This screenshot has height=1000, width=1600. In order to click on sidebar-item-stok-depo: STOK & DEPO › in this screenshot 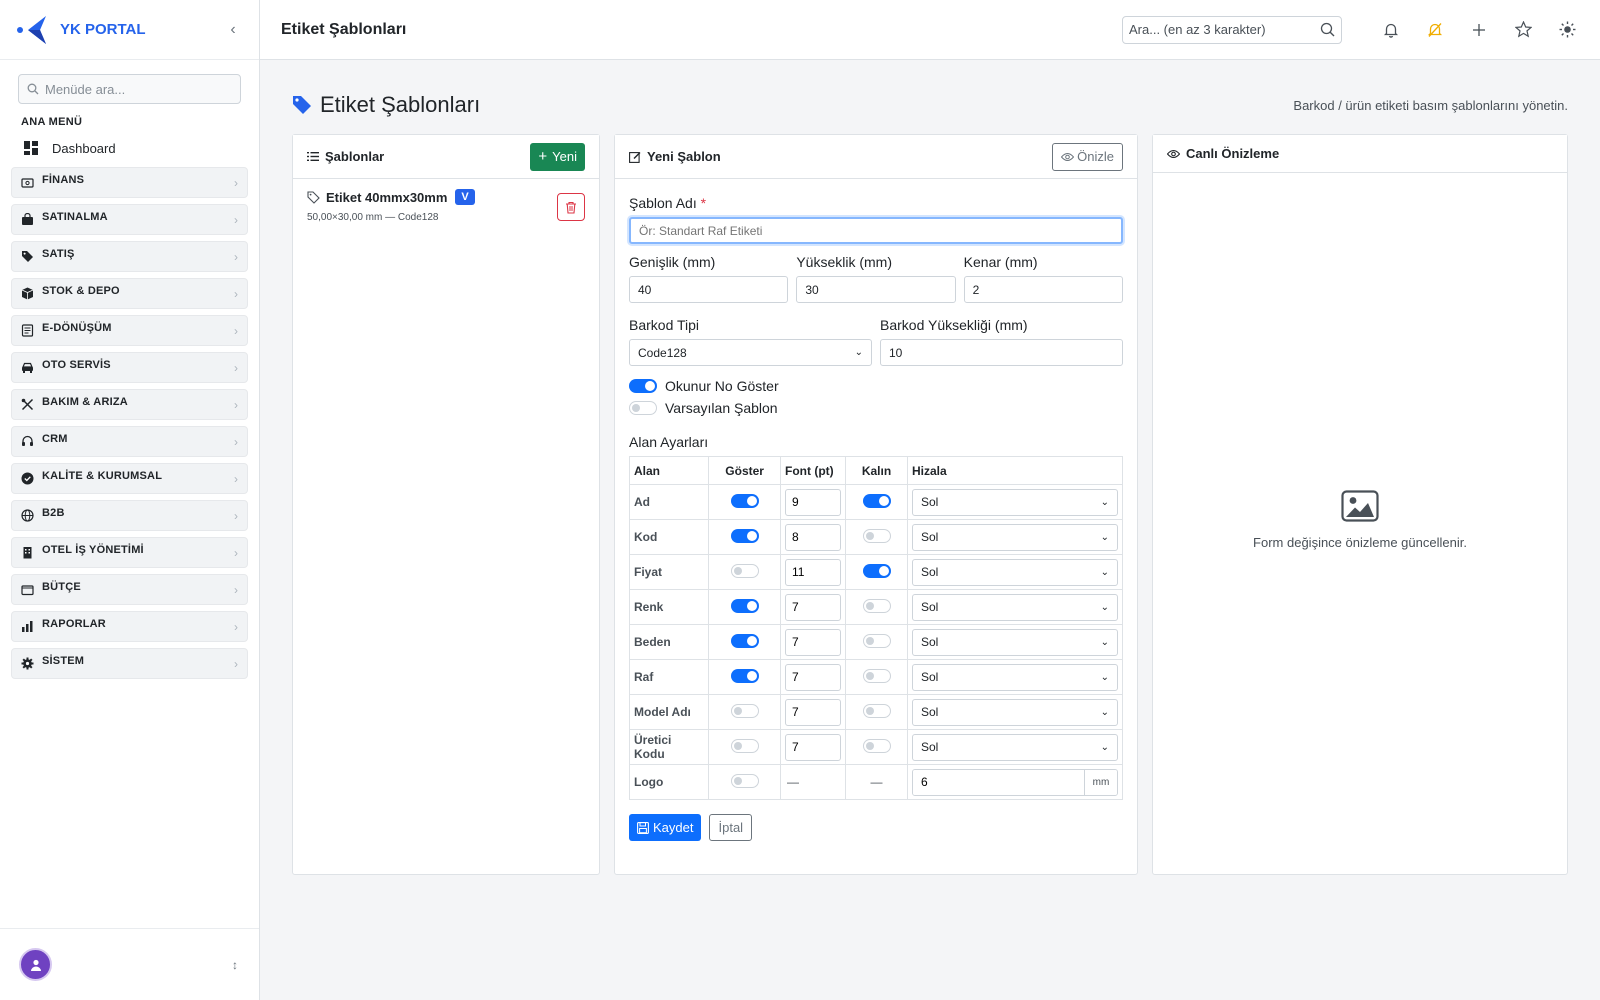, I will do `click(129, 293)`.